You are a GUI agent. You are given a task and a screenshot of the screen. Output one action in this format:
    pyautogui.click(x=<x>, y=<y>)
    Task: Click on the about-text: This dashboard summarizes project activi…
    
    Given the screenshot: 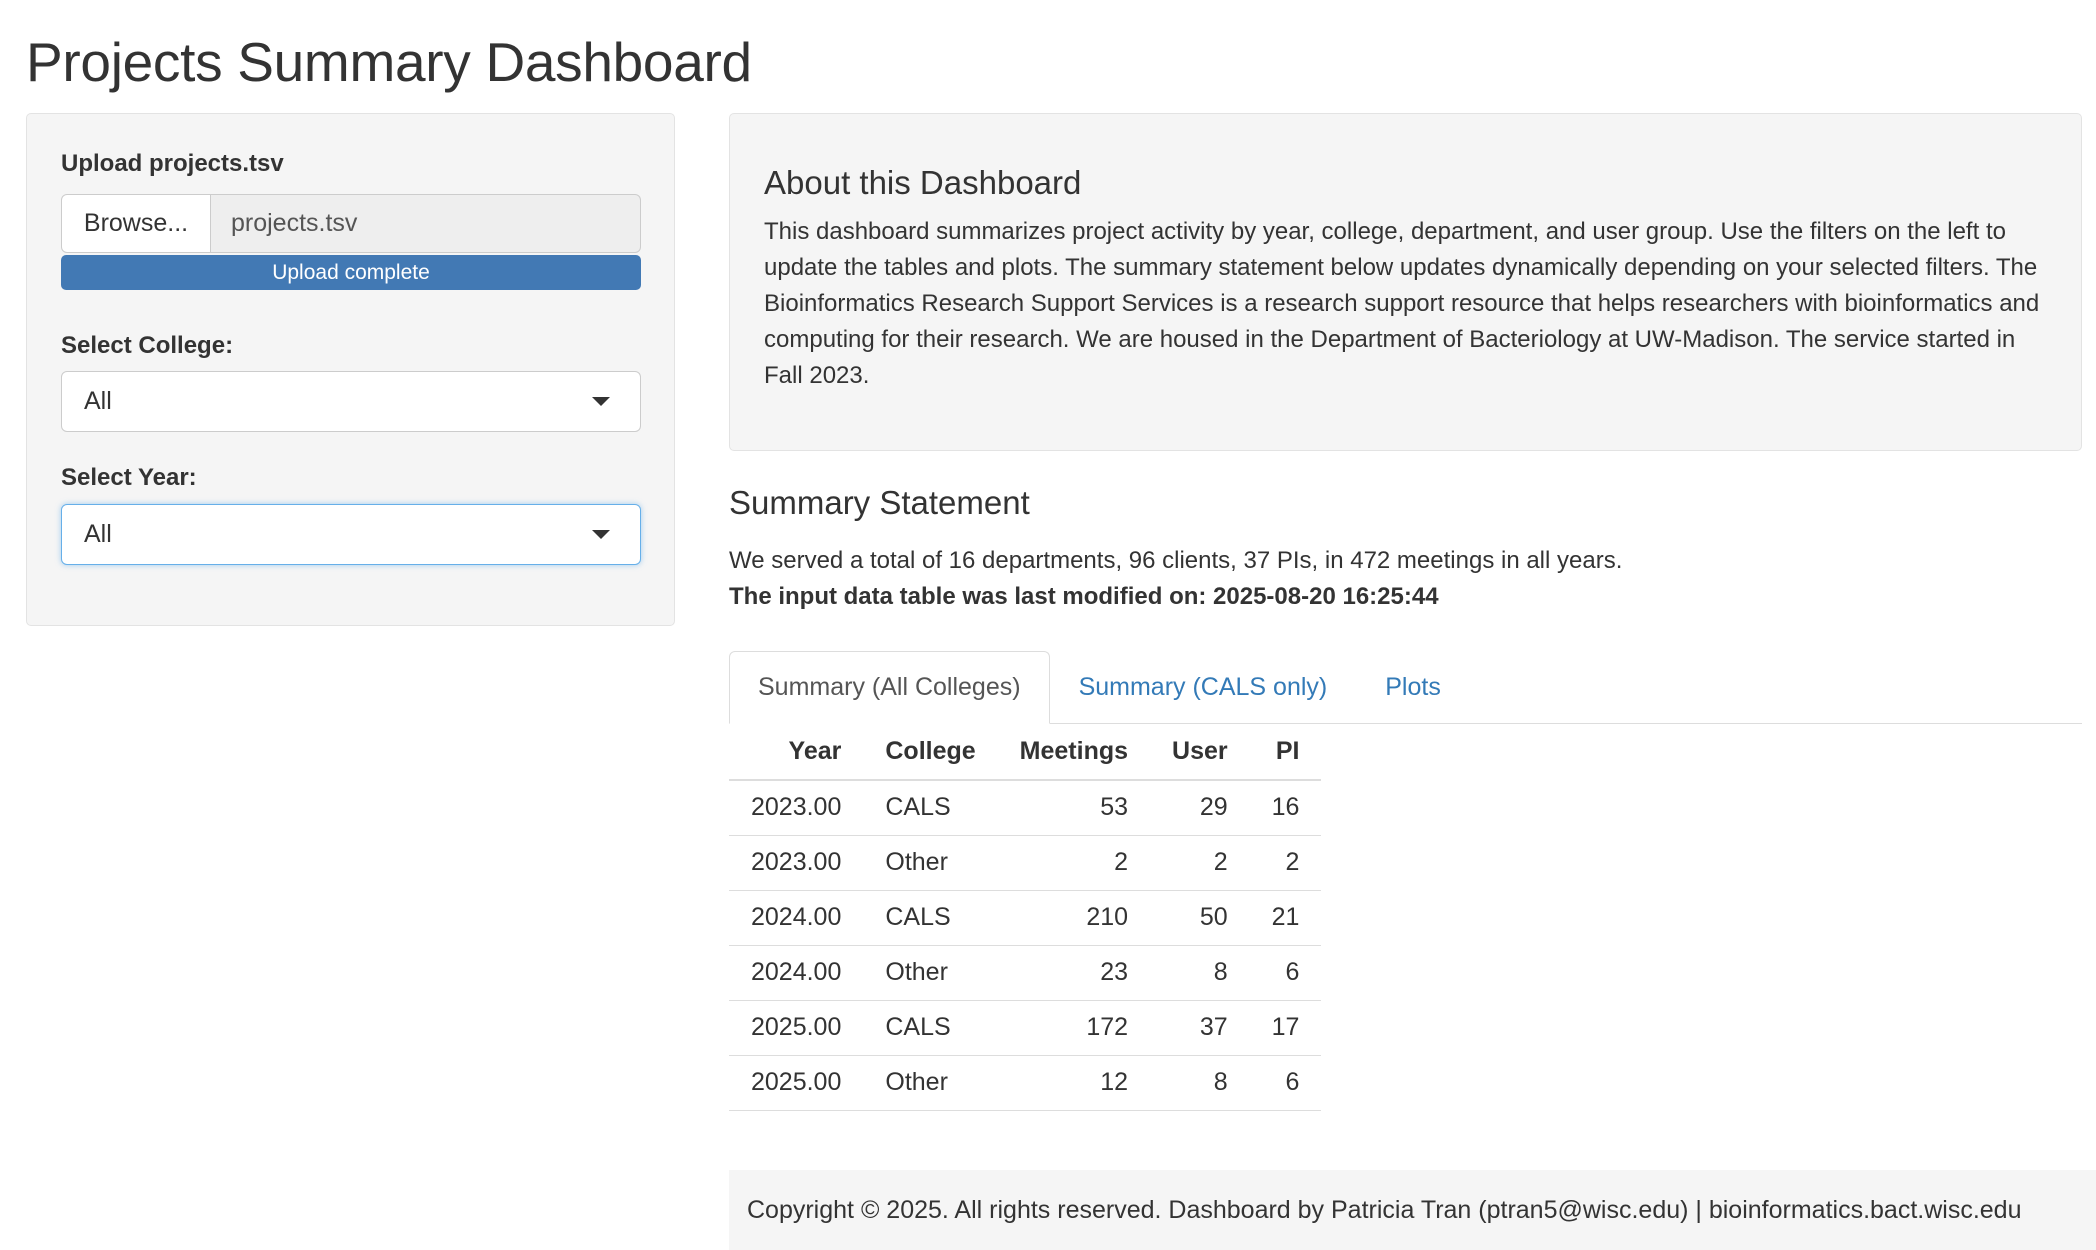 What is the action you would take?
    pyautogui.click(x=1402, y=303)
    